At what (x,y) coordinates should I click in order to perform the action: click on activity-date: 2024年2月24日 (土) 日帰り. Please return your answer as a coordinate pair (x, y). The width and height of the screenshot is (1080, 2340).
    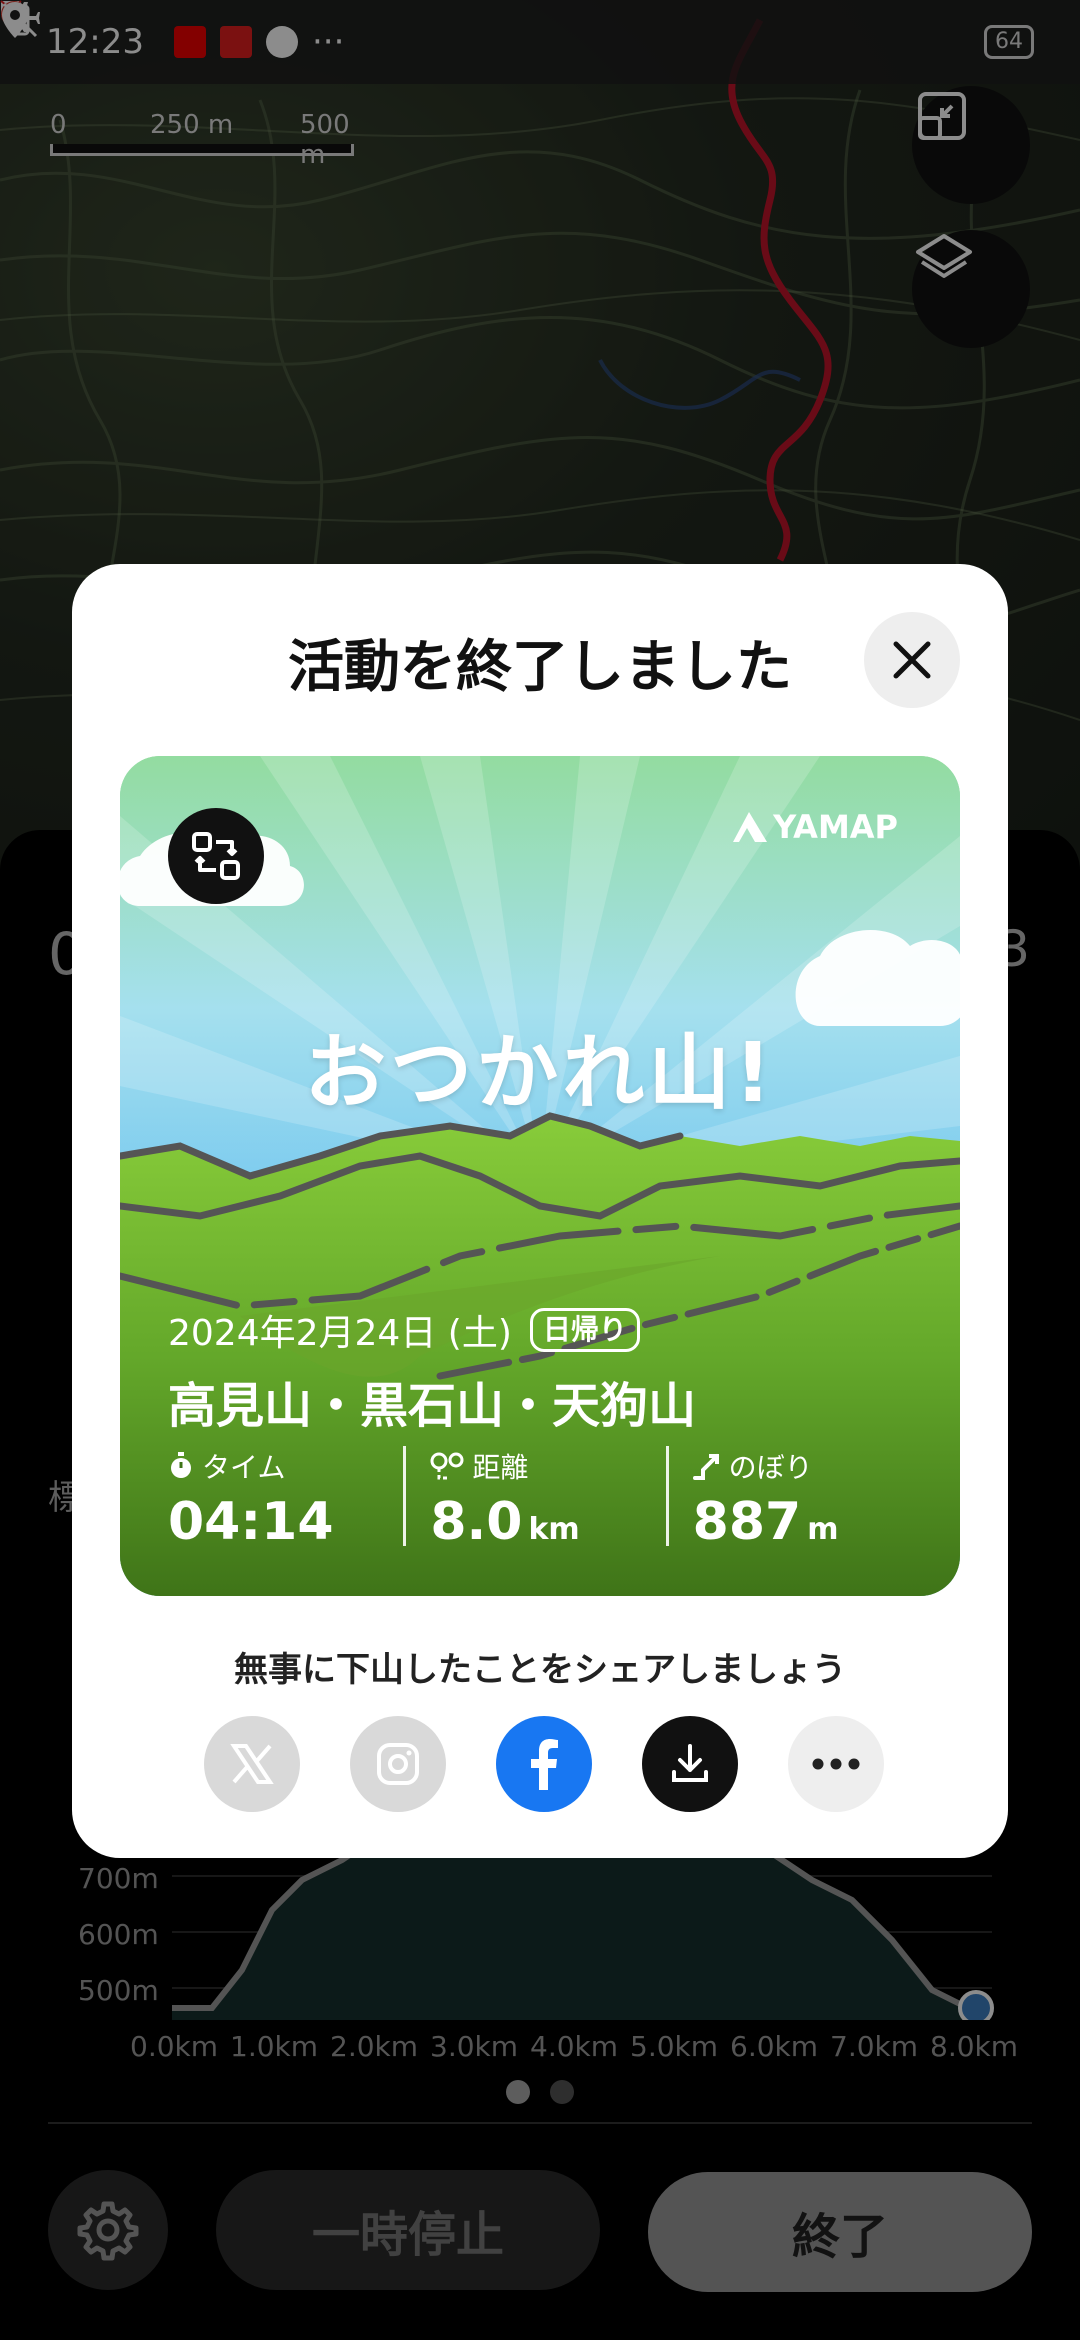
    Looking at the image, I should click on (404, 1330).